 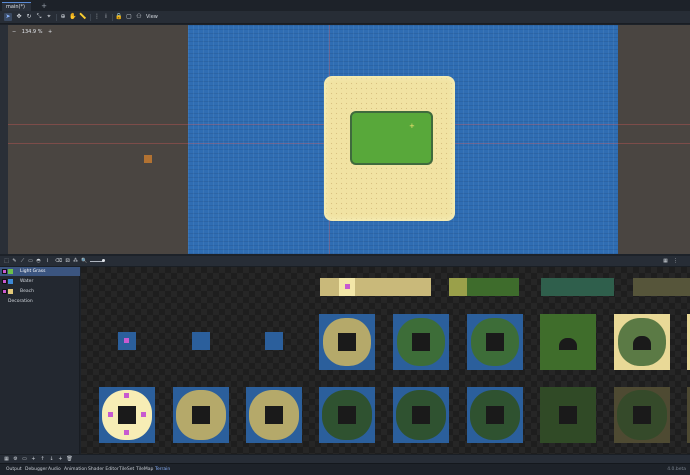 I want to click on add-terrain-icon: +, so click(x=60, y=459).